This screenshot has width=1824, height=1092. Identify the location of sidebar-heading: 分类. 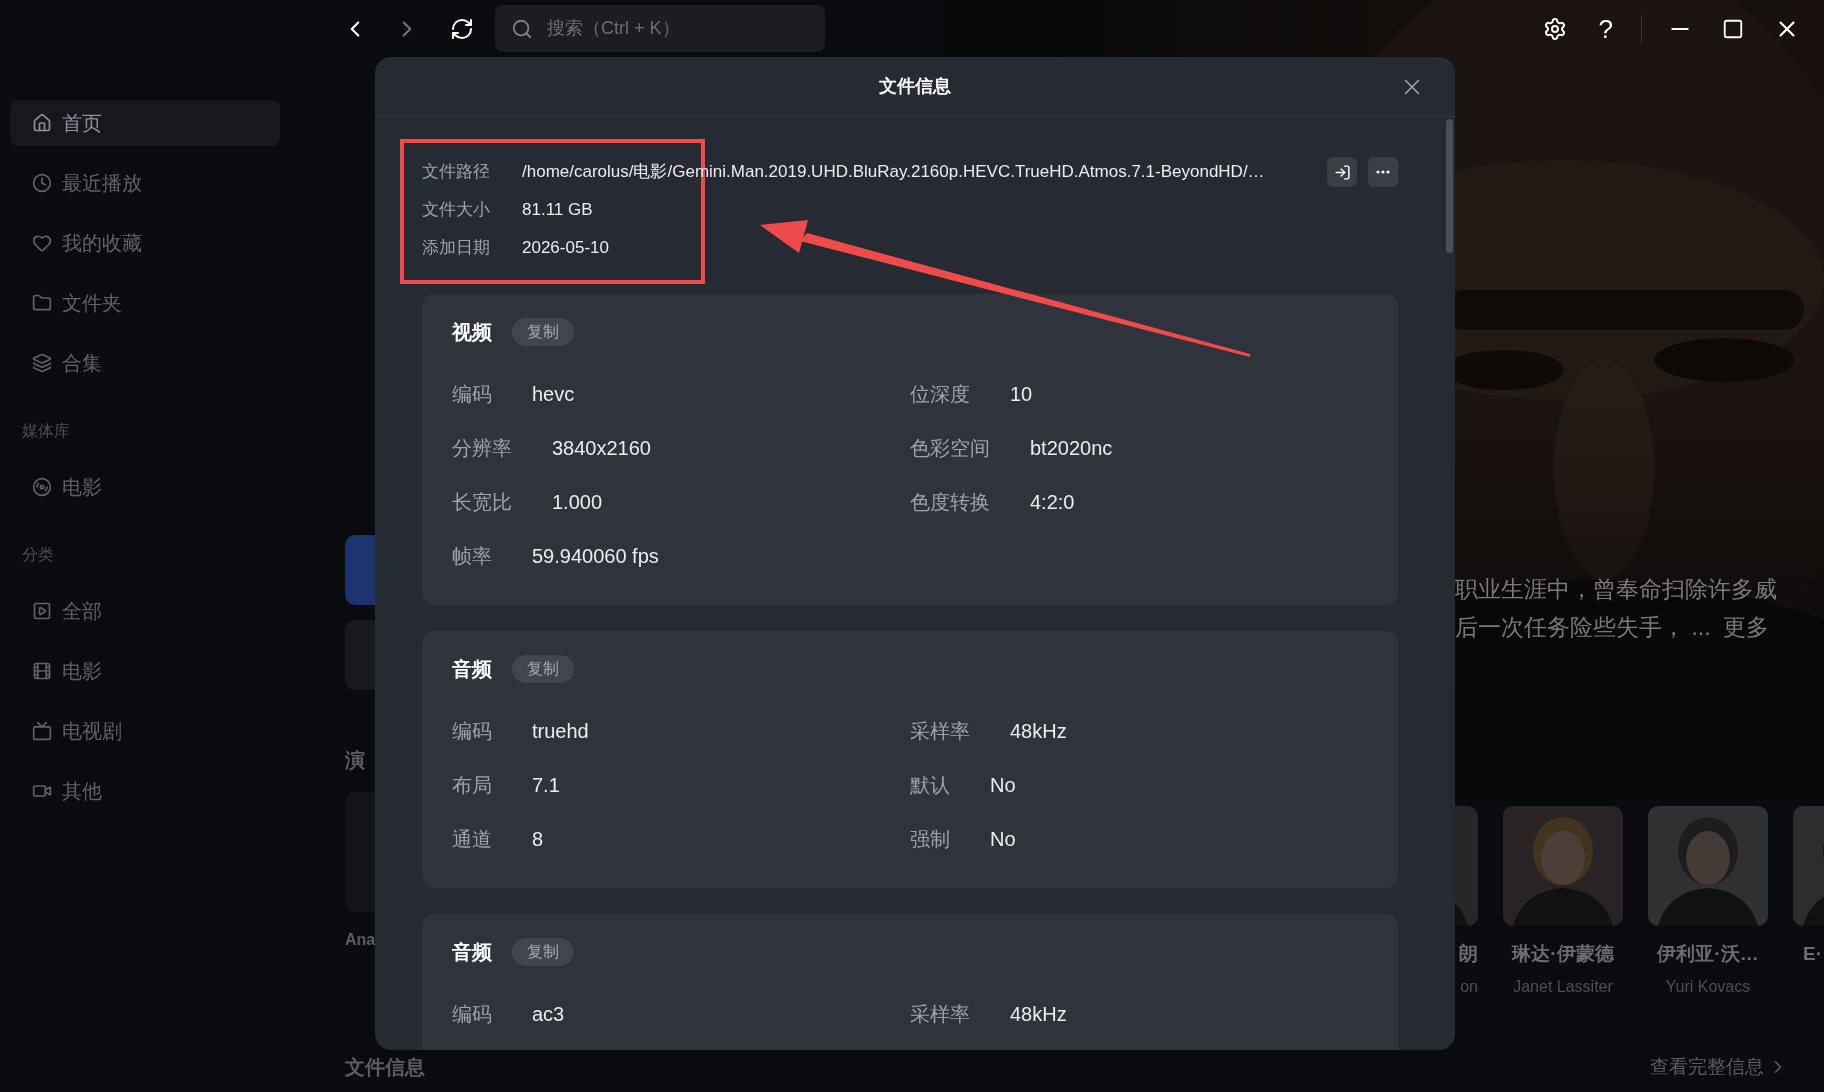
(38, 555).